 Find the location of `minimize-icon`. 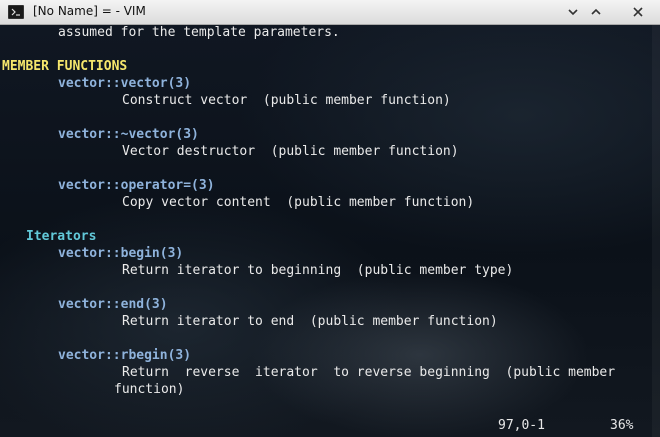

minimize-icon is located at coordinates (573, 12).